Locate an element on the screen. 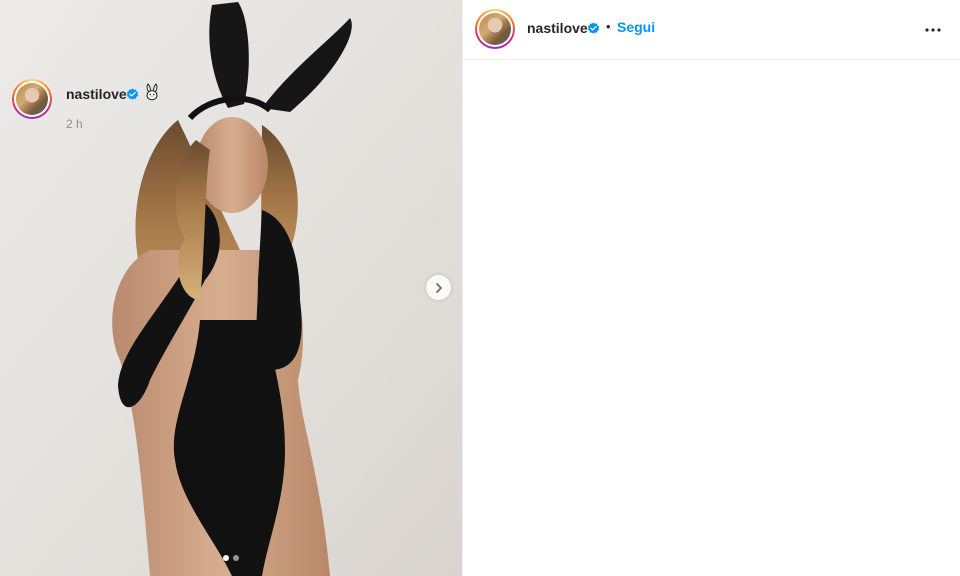 The height and width of the screenshot is (576, 960). author-avatar is located at coordinates (495, 29).